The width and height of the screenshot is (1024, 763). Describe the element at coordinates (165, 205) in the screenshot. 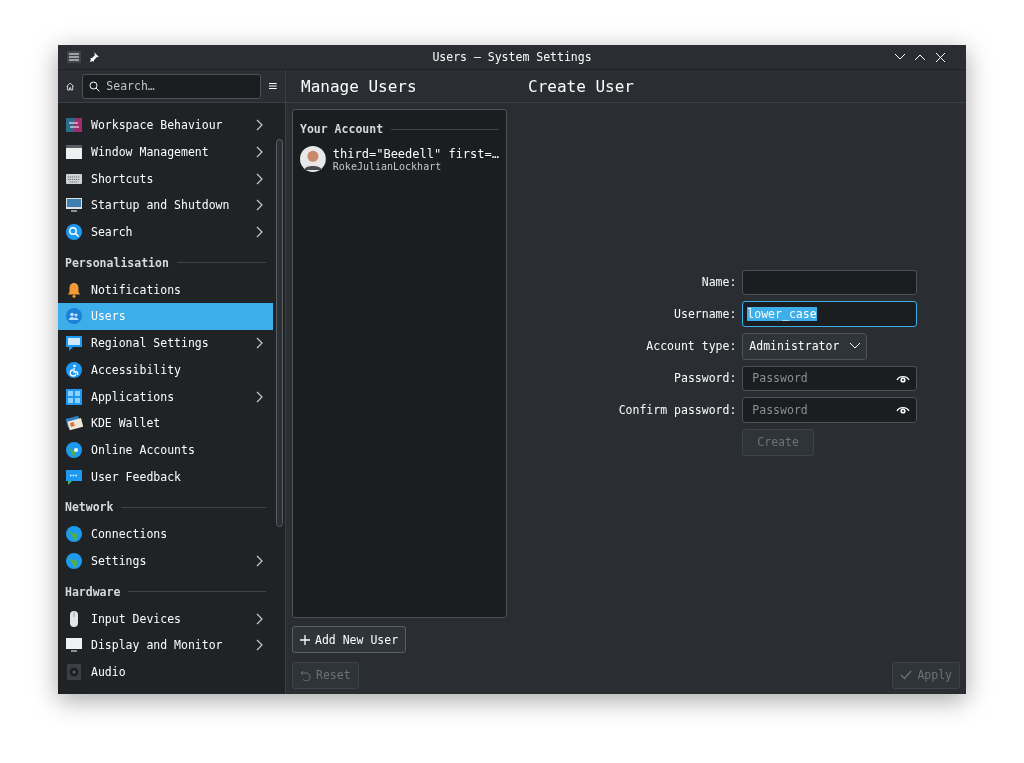

I see `sidebar-item: Startup and Shutdown` at that location.